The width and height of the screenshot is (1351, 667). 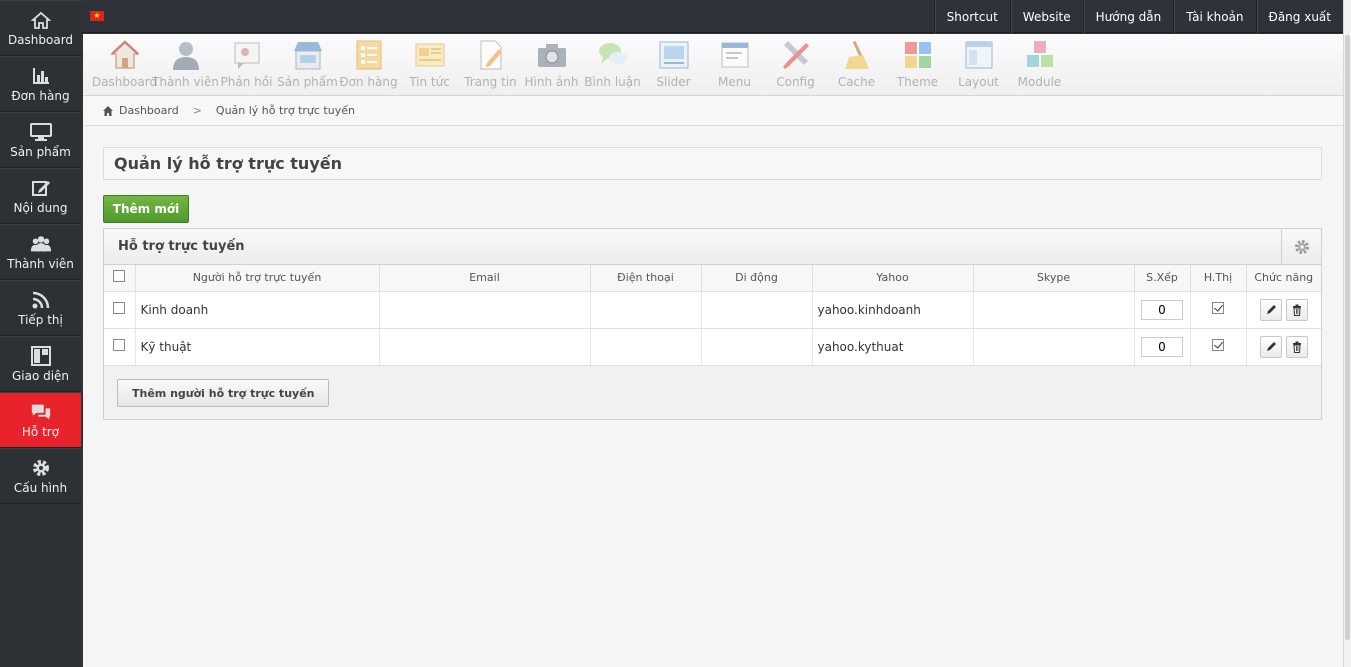 I want to click on sidebar-item-marketing: Tiếp thị, so click(x=40, y=308).